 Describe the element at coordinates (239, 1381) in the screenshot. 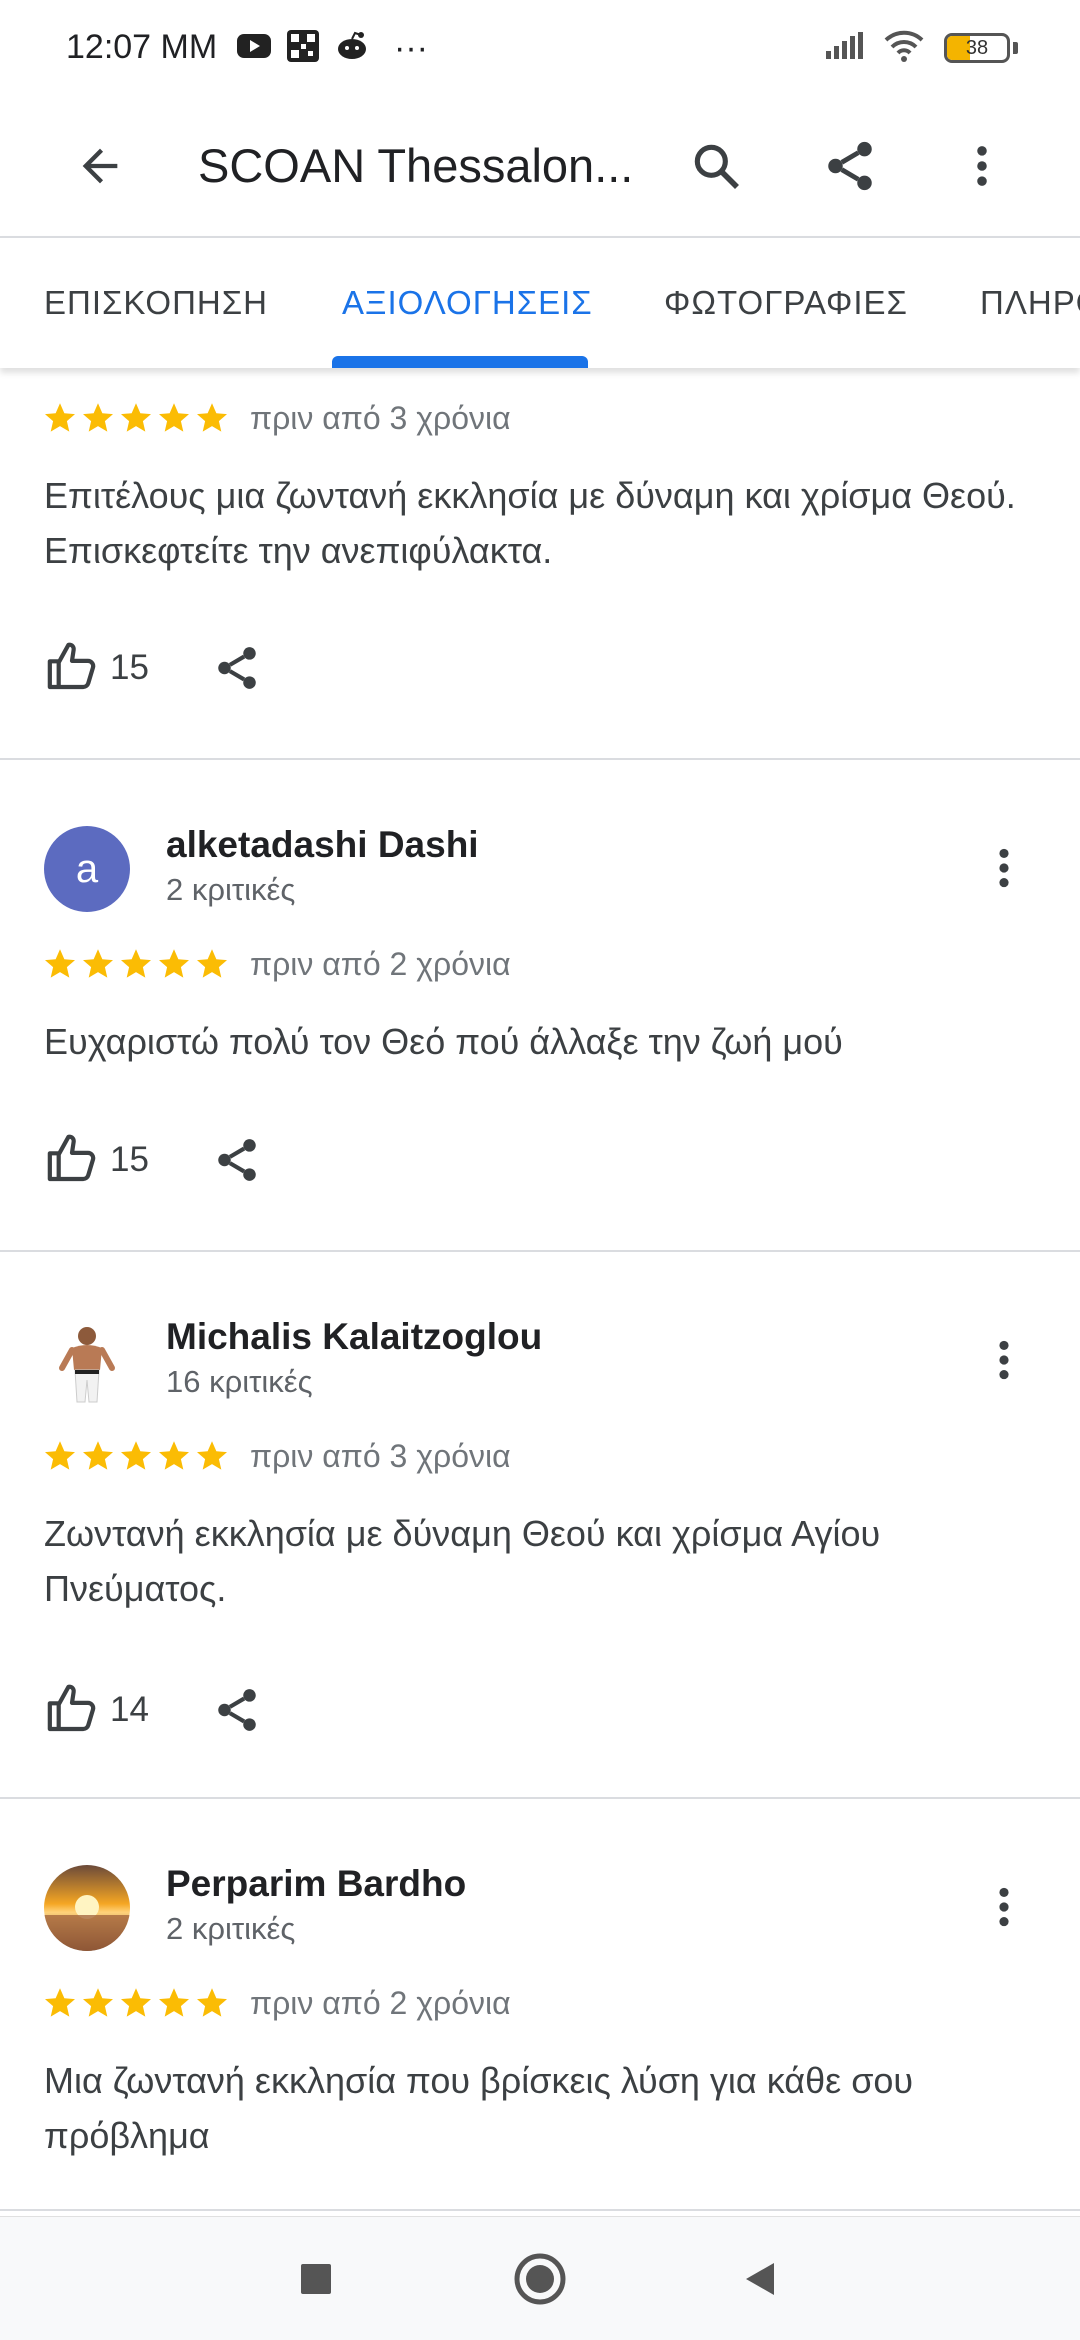

I see `review-count: 16 κριτικές` at that location.